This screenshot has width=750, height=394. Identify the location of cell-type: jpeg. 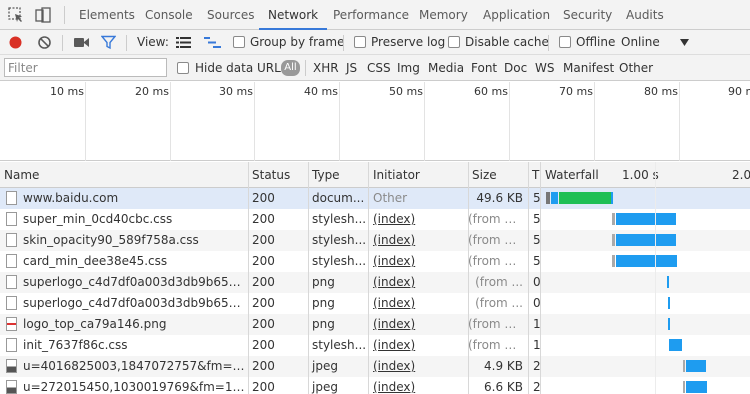
(325, 387).